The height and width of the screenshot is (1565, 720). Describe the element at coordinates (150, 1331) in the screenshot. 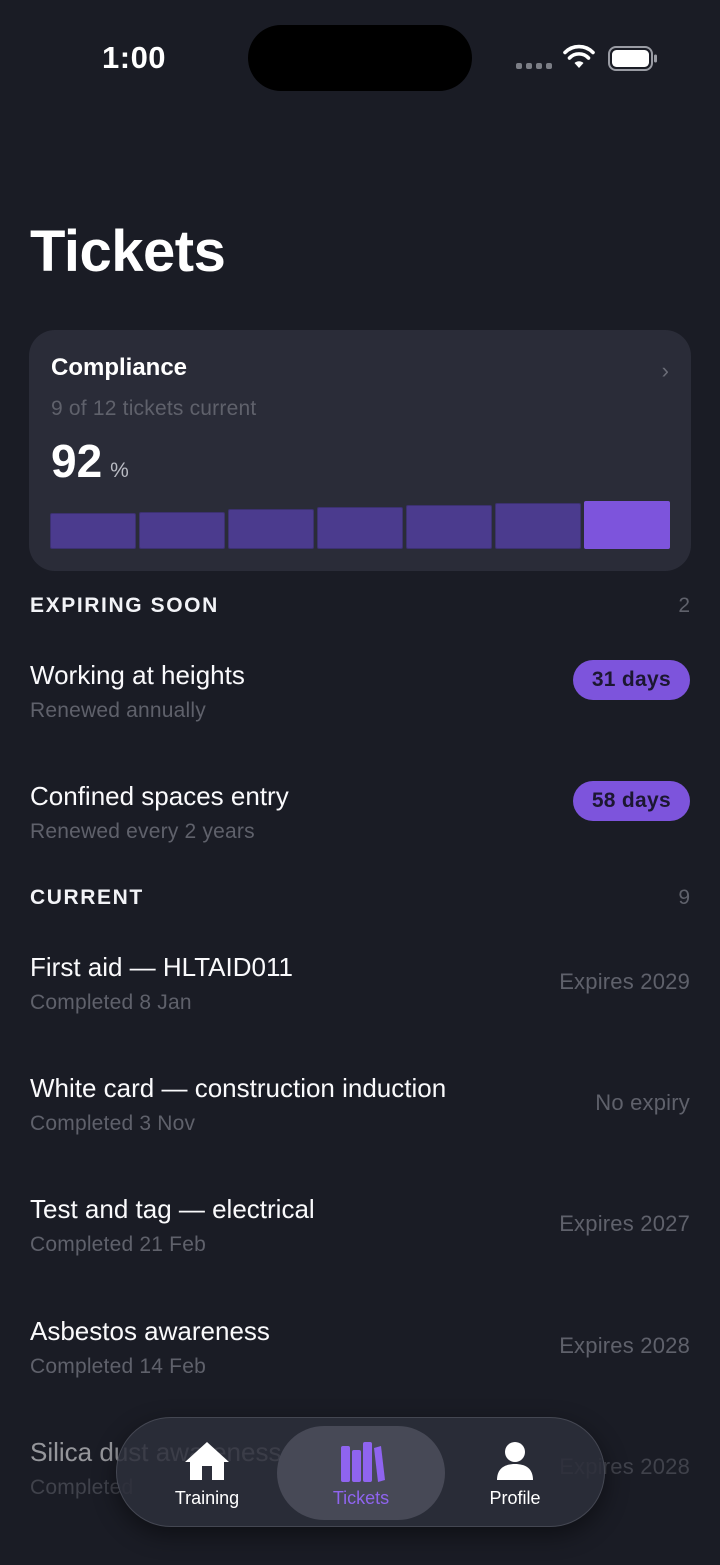

I see `ticket-title: Asbestos awareness` at that location.